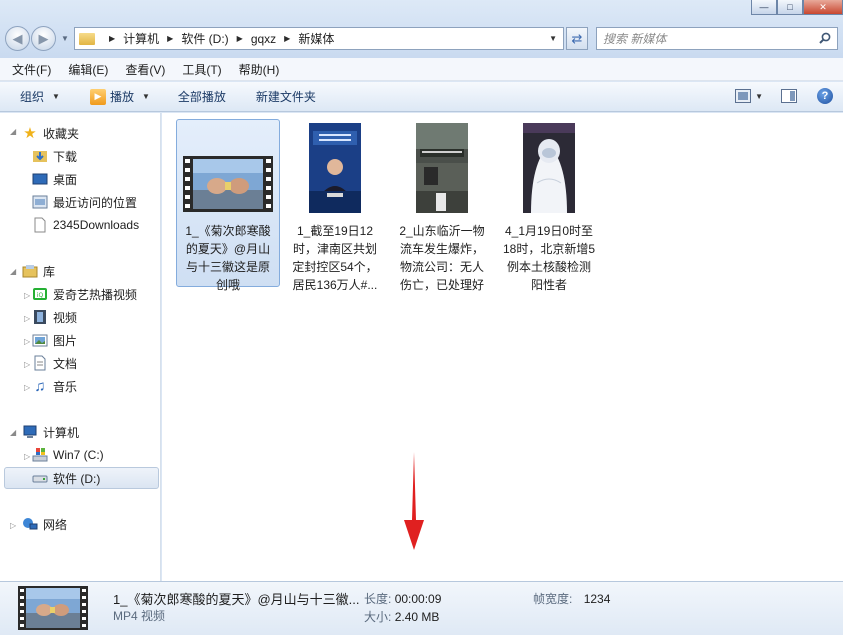 The height and width of the screenshot is (635, 843). Describe the element at coordinates (65, 38) in the screenshot. I see `recent-pages-dropdown: ▼` at that location.